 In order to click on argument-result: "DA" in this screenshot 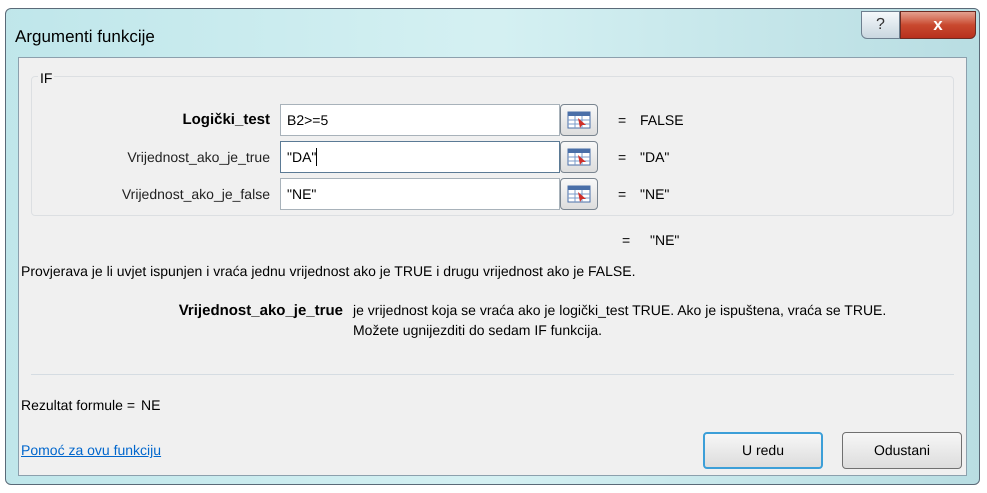, I will do `click(655, 157)`.